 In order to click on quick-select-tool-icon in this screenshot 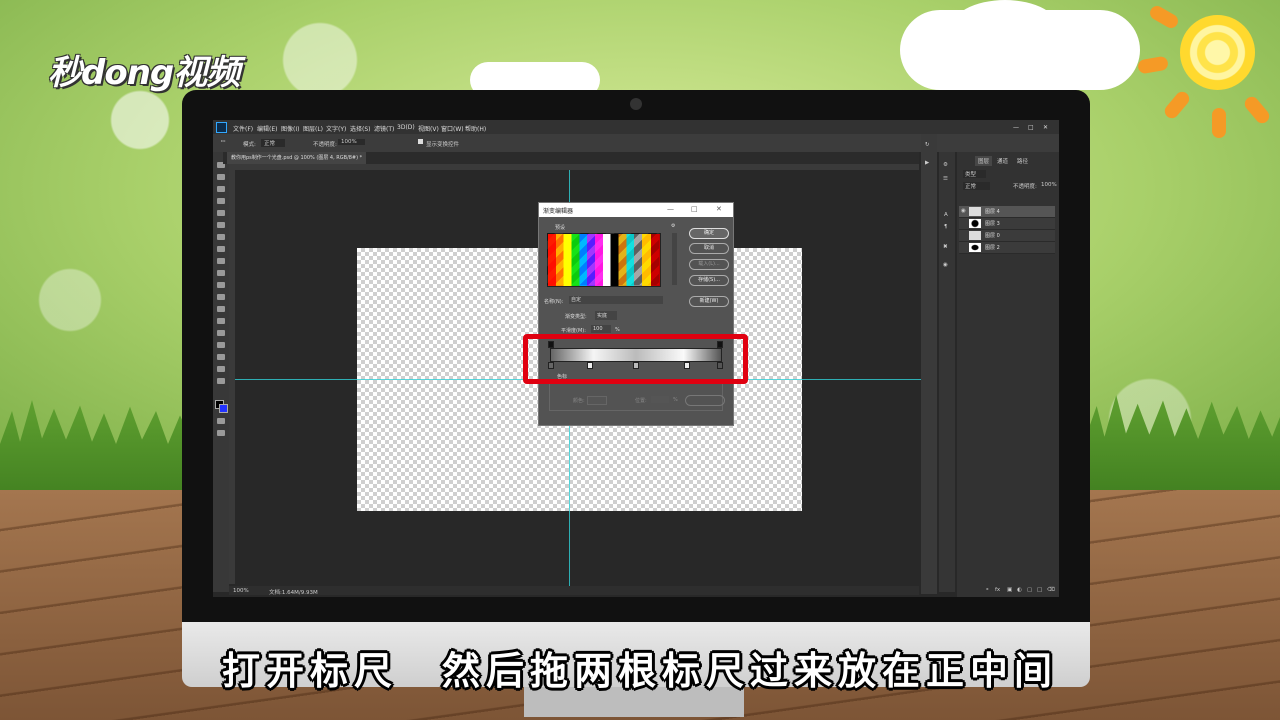, I will do `click(221, 201)`.